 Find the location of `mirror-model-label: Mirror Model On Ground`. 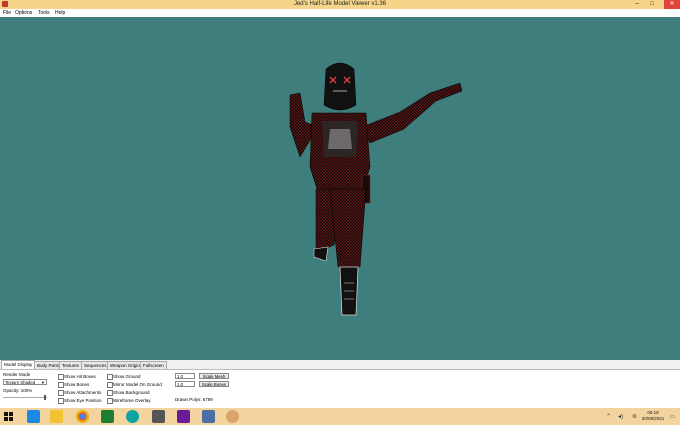

mirror-model-label: Mirror Model On Ground is located at coordinates (137, 384).